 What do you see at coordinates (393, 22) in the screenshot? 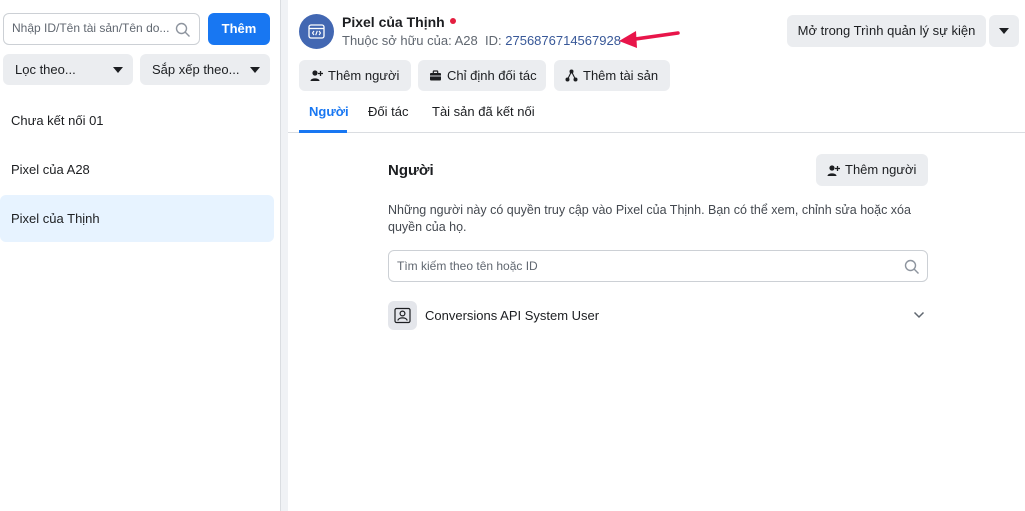
I see `asset-name: Pixel của Thịnh` at bounding box center [393, 22].